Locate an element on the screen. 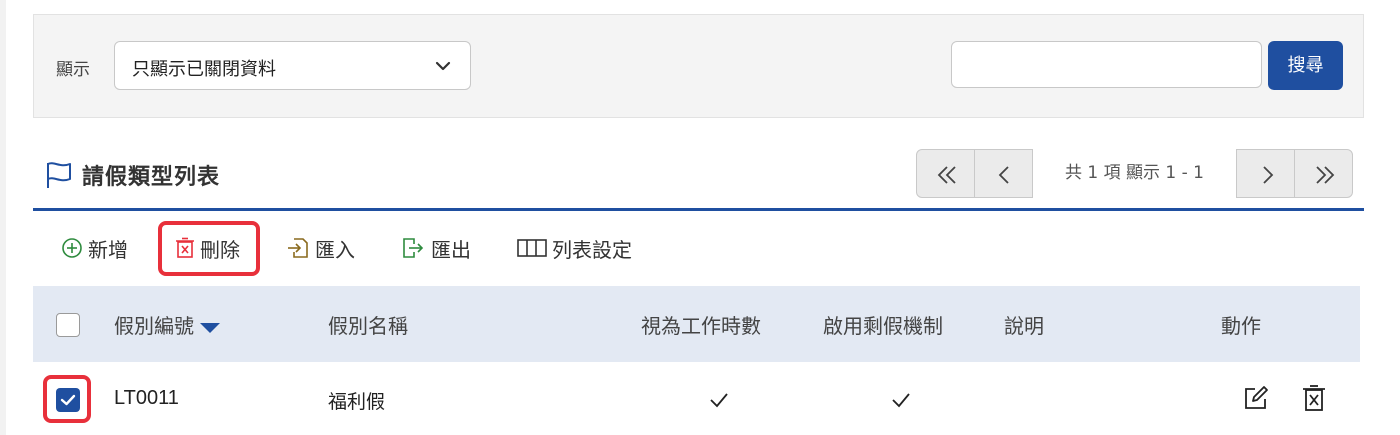 The height and width of the screenshot is (435, 1400). export-button-label: 匯出 is located at coordinates (451, 249).